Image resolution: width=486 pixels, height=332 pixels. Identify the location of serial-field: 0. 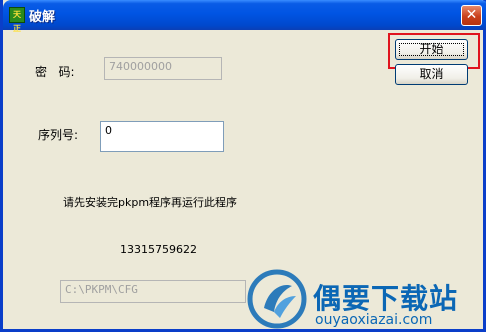
(162, 136).